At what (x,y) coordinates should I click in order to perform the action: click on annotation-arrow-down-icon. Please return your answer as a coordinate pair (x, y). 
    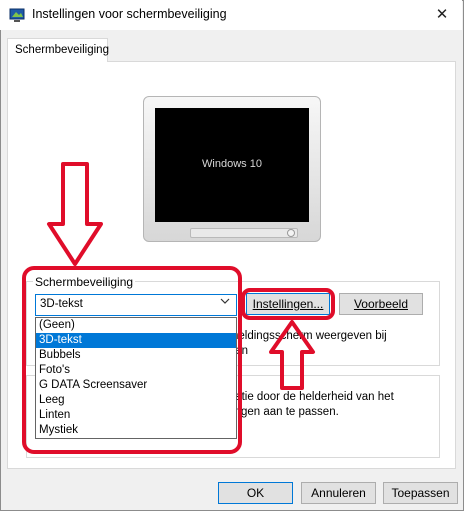
    Looking at the image, I should click on (75, 214).